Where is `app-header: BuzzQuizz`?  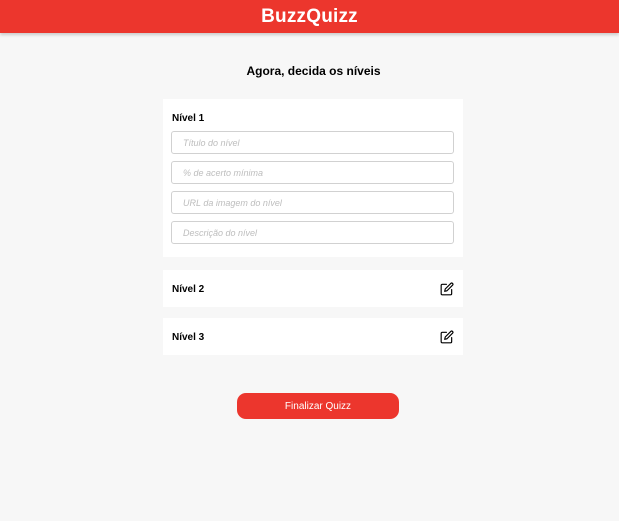 app-header: BuzzQuizz is located at coordinates (309, 16).